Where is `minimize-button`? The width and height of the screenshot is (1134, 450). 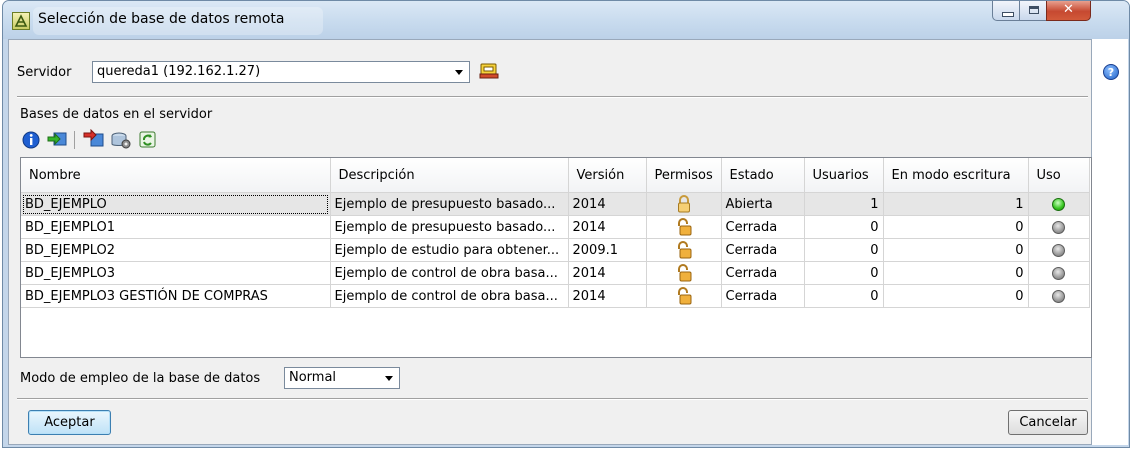 minimize-button is located at coordinates (1006, 11).